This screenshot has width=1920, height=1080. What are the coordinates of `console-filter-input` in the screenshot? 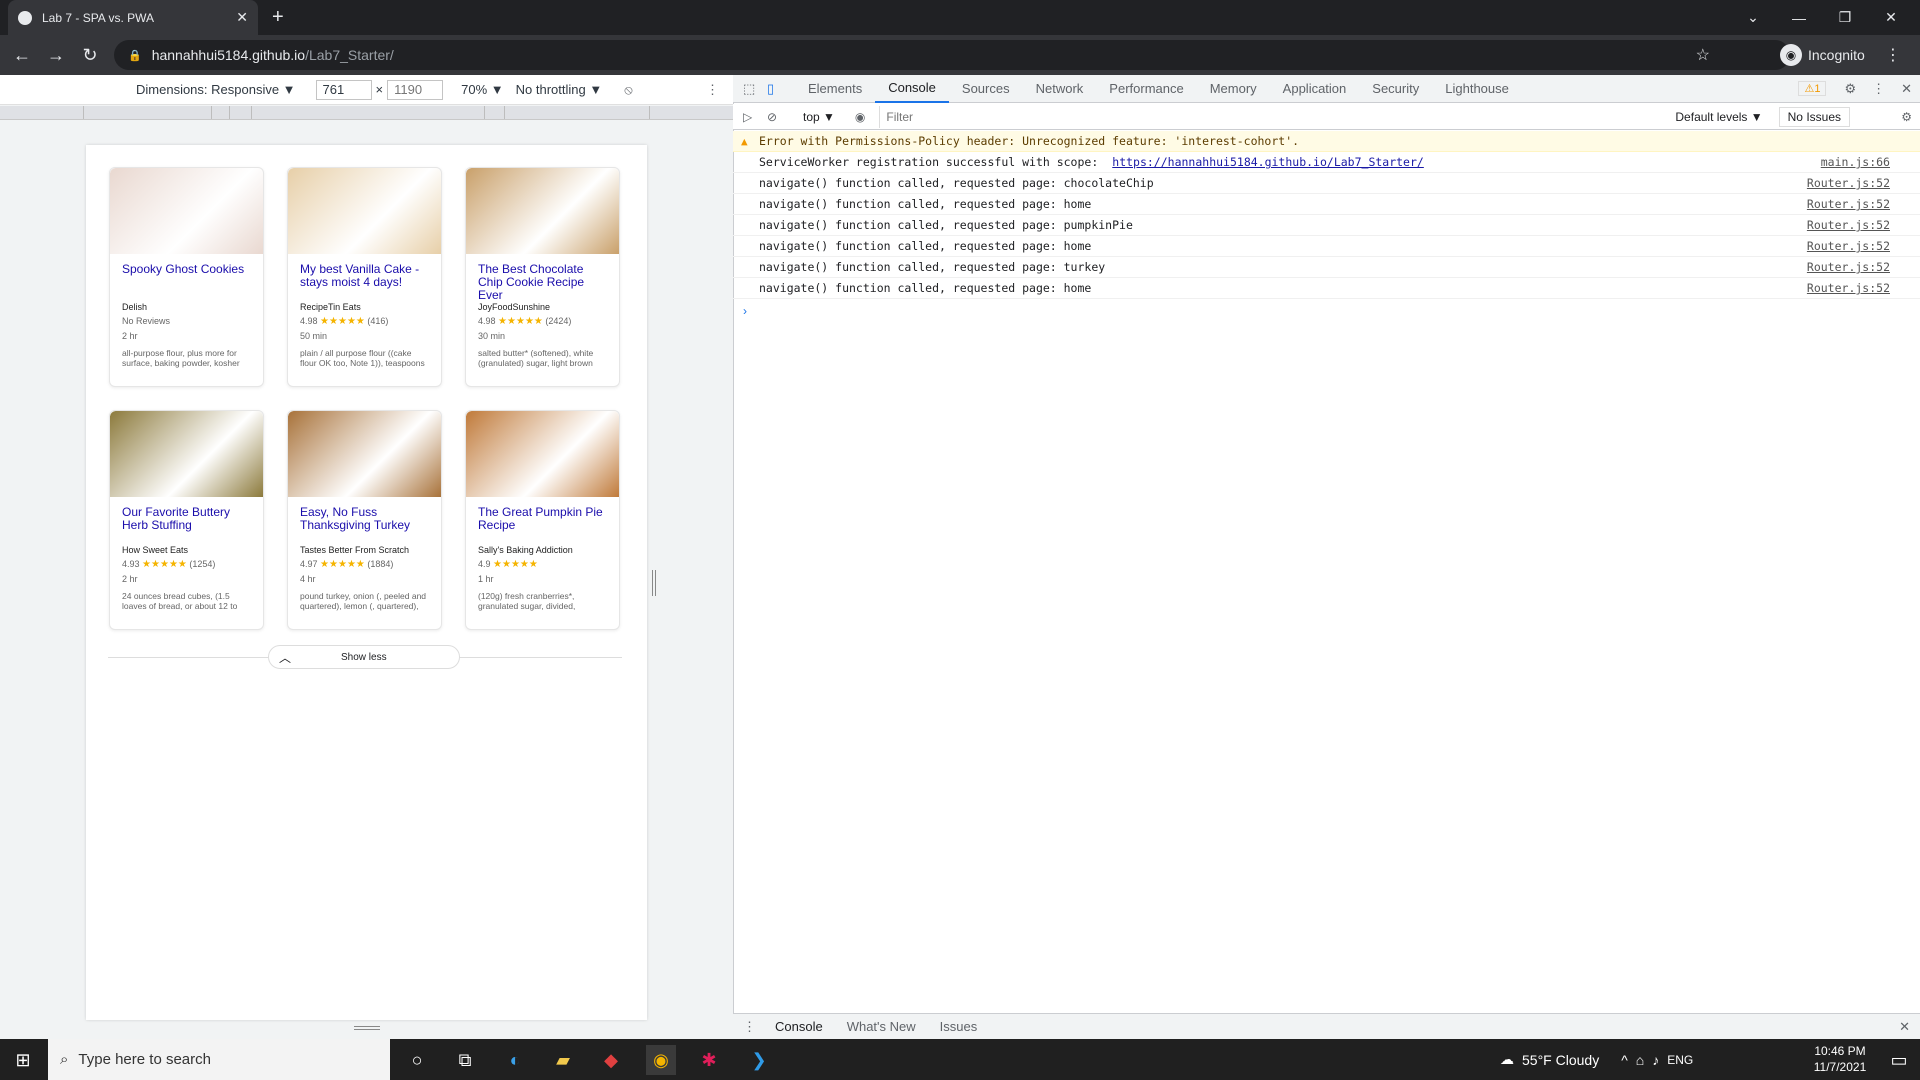 It's located at (1274, 116).